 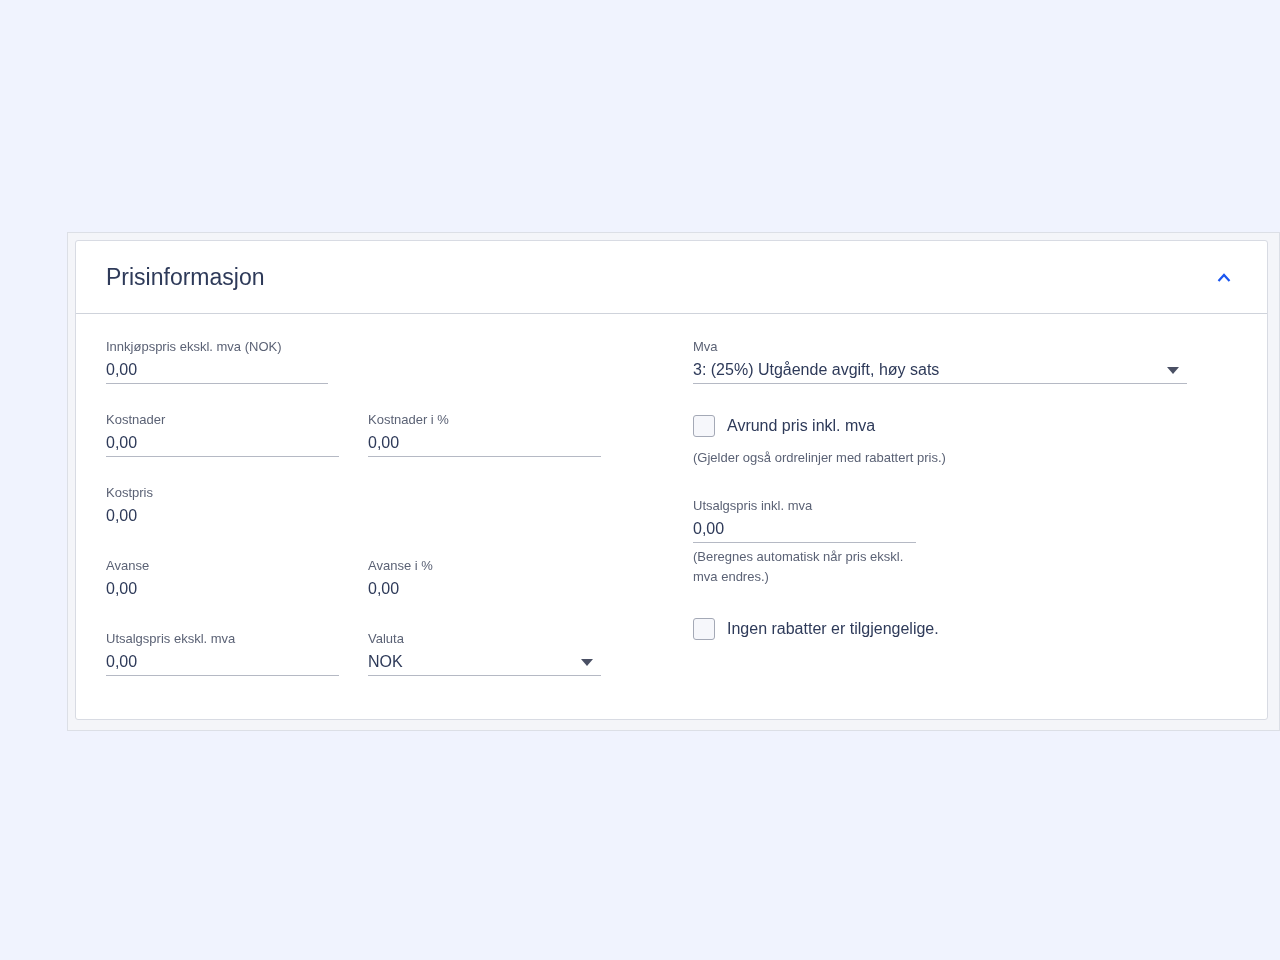 I want to click on hint-text: (Gjelder også ordrelinjer med rabattert pris.), so click(x=820, y=458).